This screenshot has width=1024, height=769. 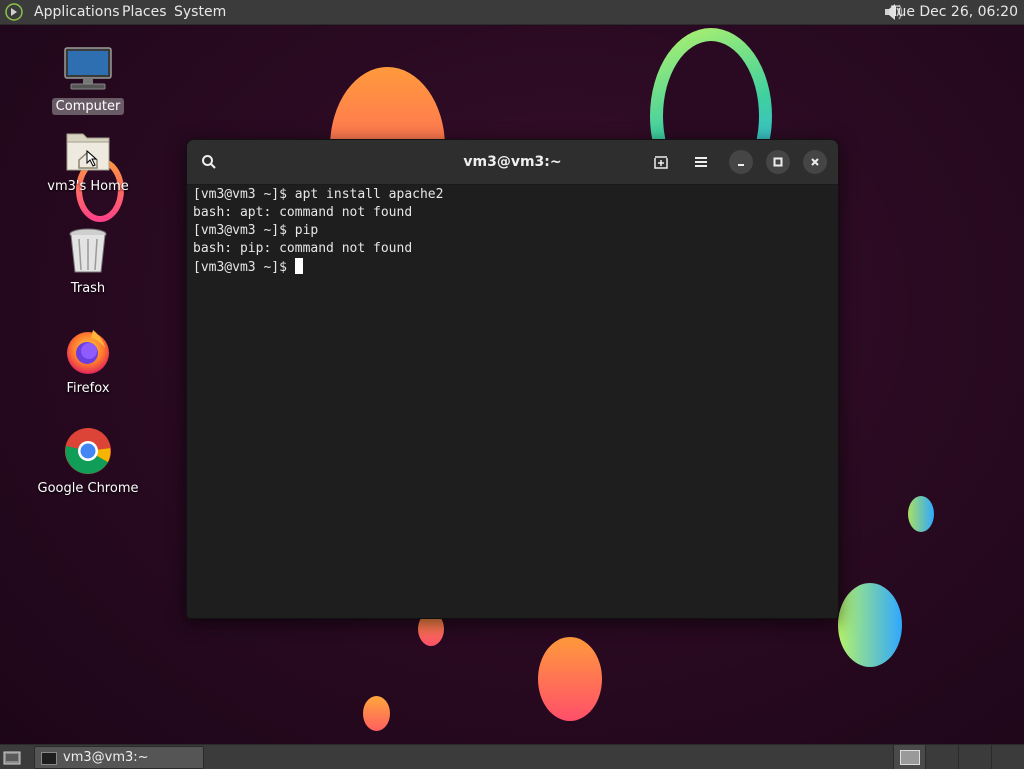 I want to click on home-label: vm3's Home, so click(x=88, y=186).